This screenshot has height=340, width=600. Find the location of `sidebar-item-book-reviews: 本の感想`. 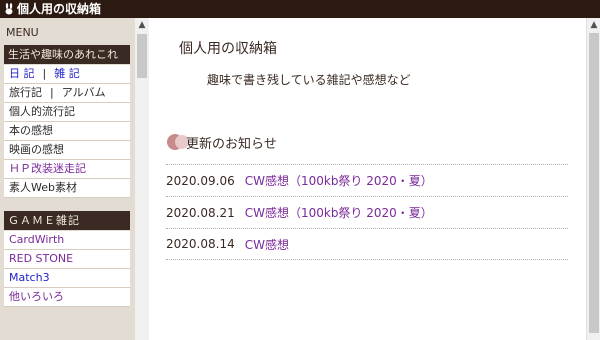

sidebar-item-book-reviews: 本の感想 is located at coordinates (67, 131).